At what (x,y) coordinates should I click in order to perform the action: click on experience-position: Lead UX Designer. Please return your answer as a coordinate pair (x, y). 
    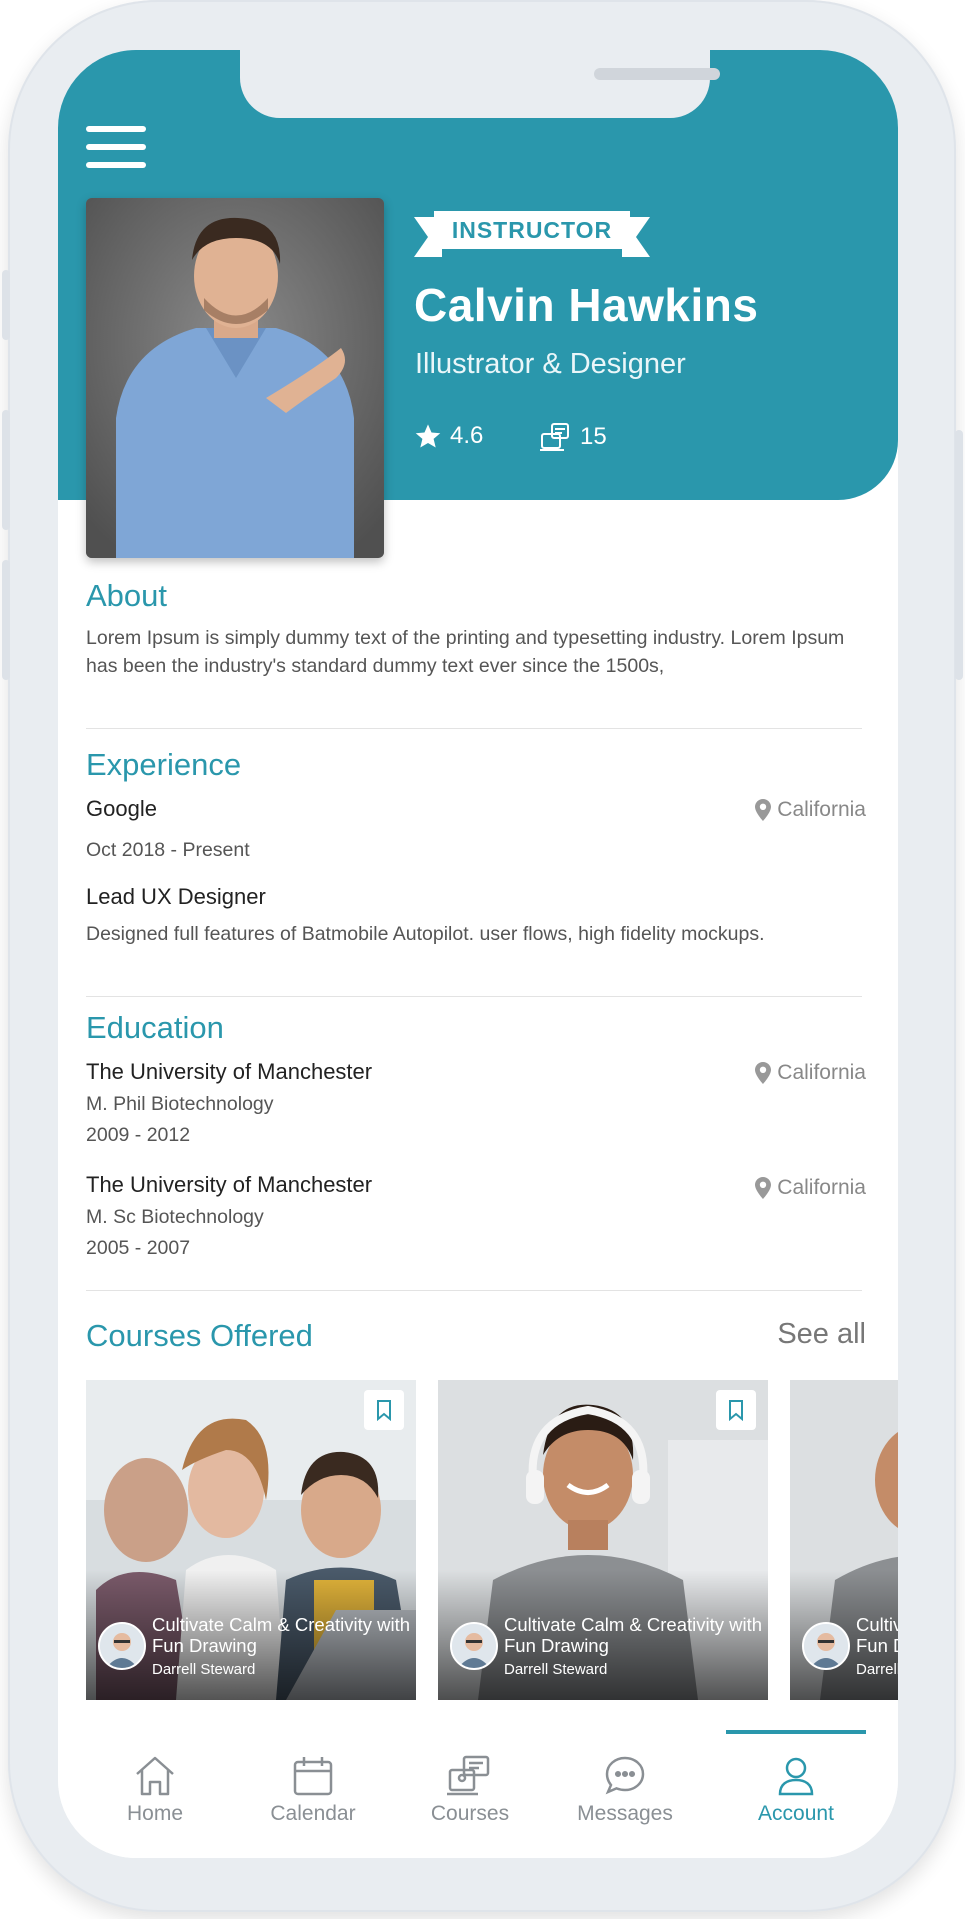
    Looking at the image, I should click on (176, 896).